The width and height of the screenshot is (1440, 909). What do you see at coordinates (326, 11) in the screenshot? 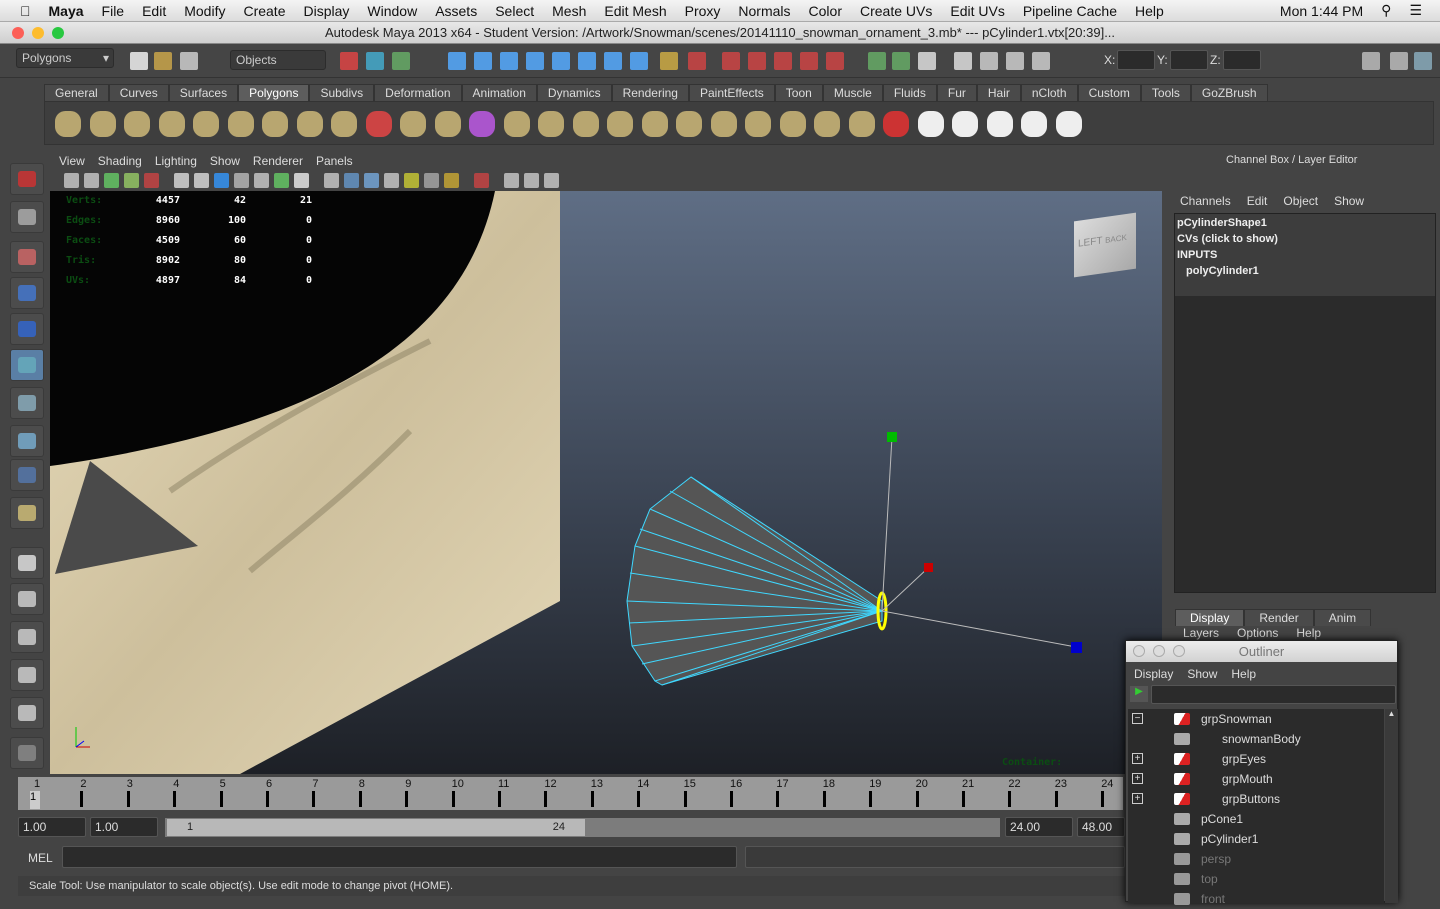
I see `menu-display: Display` at bounding box center [326, 11].